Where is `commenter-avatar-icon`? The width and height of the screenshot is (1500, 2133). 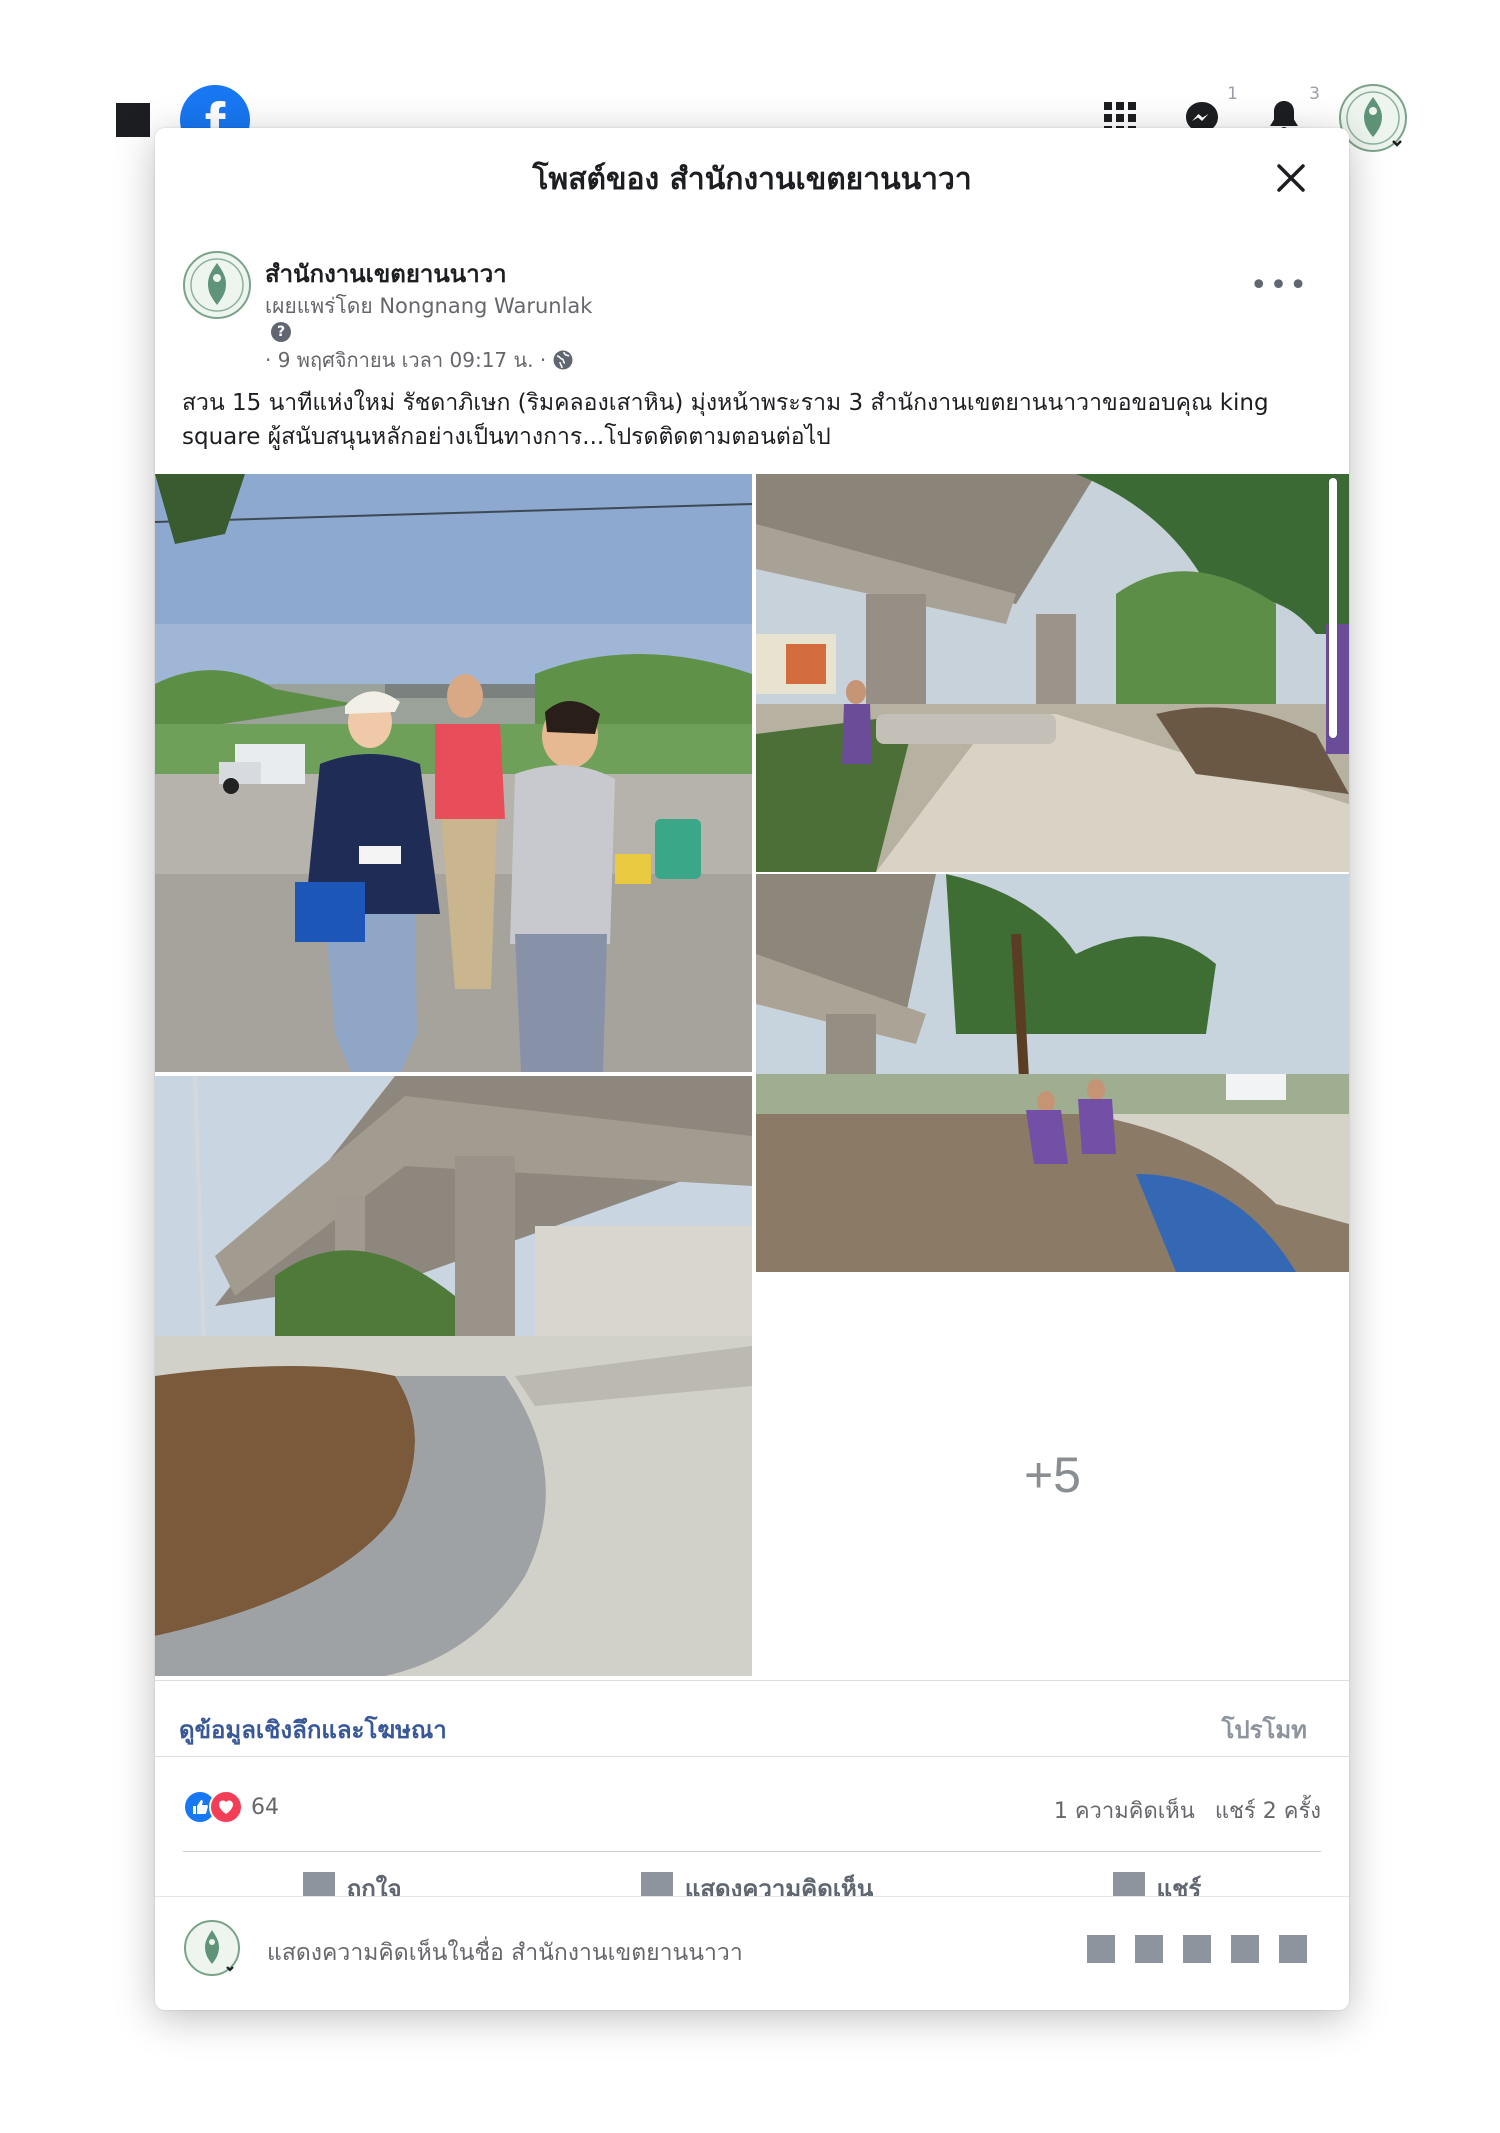
commenter-avatar-icon is located at coordinates (212, 1948).